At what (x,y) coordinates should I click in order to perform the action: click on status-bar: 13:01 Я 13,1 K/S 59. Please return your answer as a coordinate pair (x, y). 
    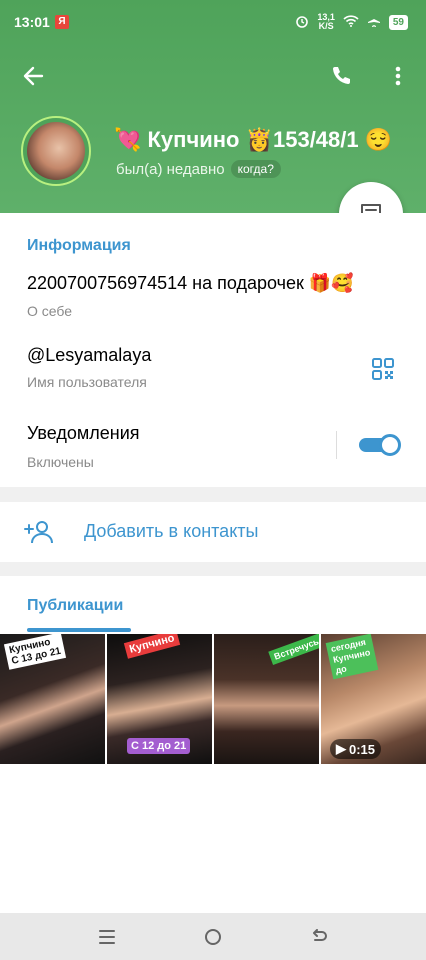
    Looking at the image, I should click on (213, 22).